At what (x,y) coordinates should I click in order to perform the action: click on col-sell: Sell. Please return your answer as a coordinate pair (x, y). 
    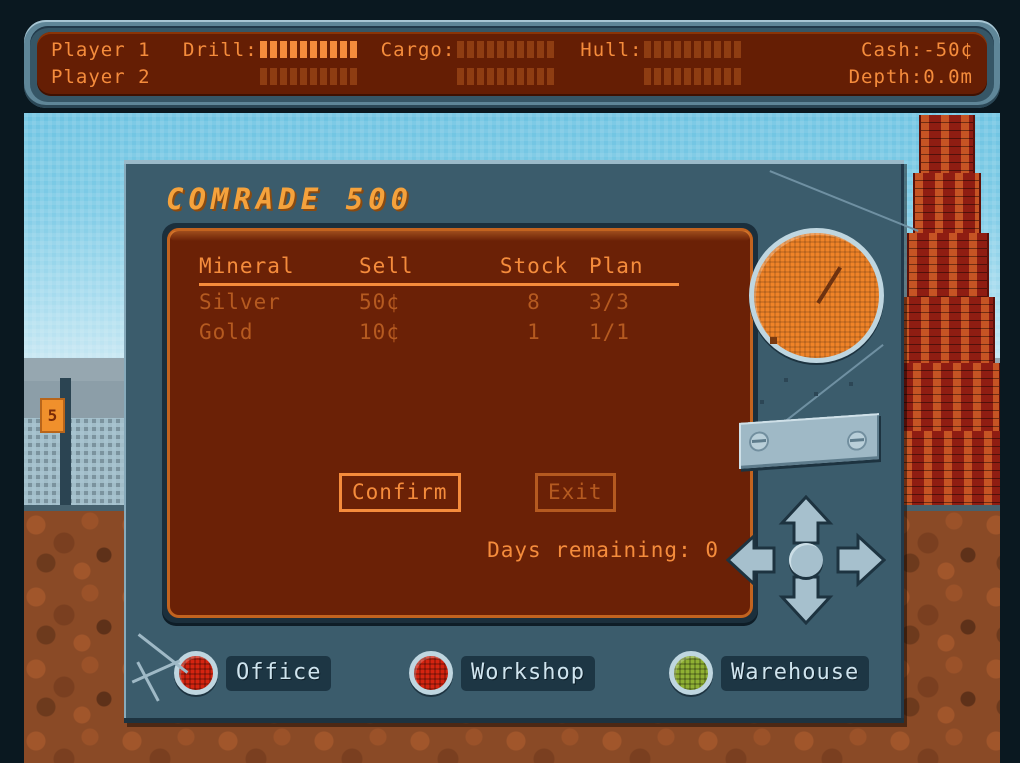
    Looking at the image, I should click on (419, 269).